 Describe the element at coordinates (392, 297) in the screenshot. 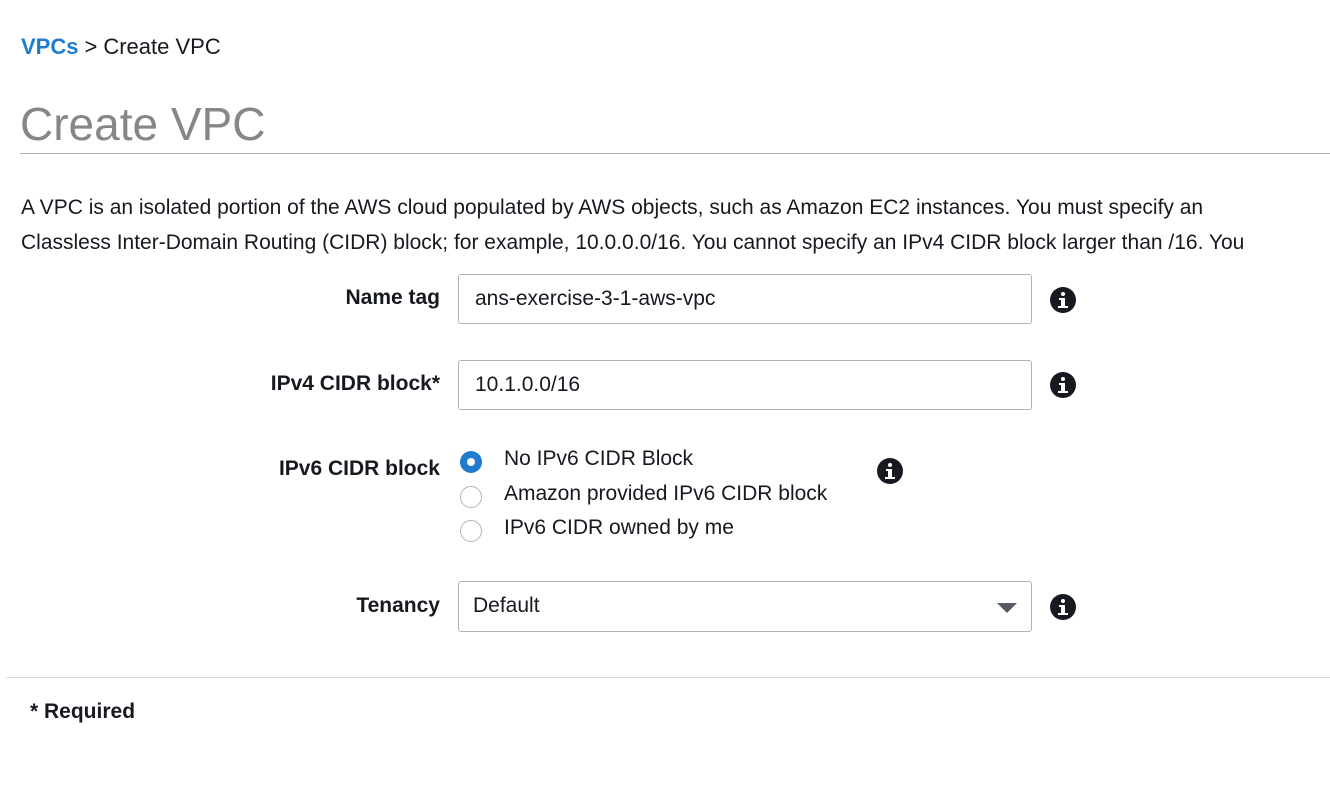

I see `name-tag-label: Name tag` at that location.